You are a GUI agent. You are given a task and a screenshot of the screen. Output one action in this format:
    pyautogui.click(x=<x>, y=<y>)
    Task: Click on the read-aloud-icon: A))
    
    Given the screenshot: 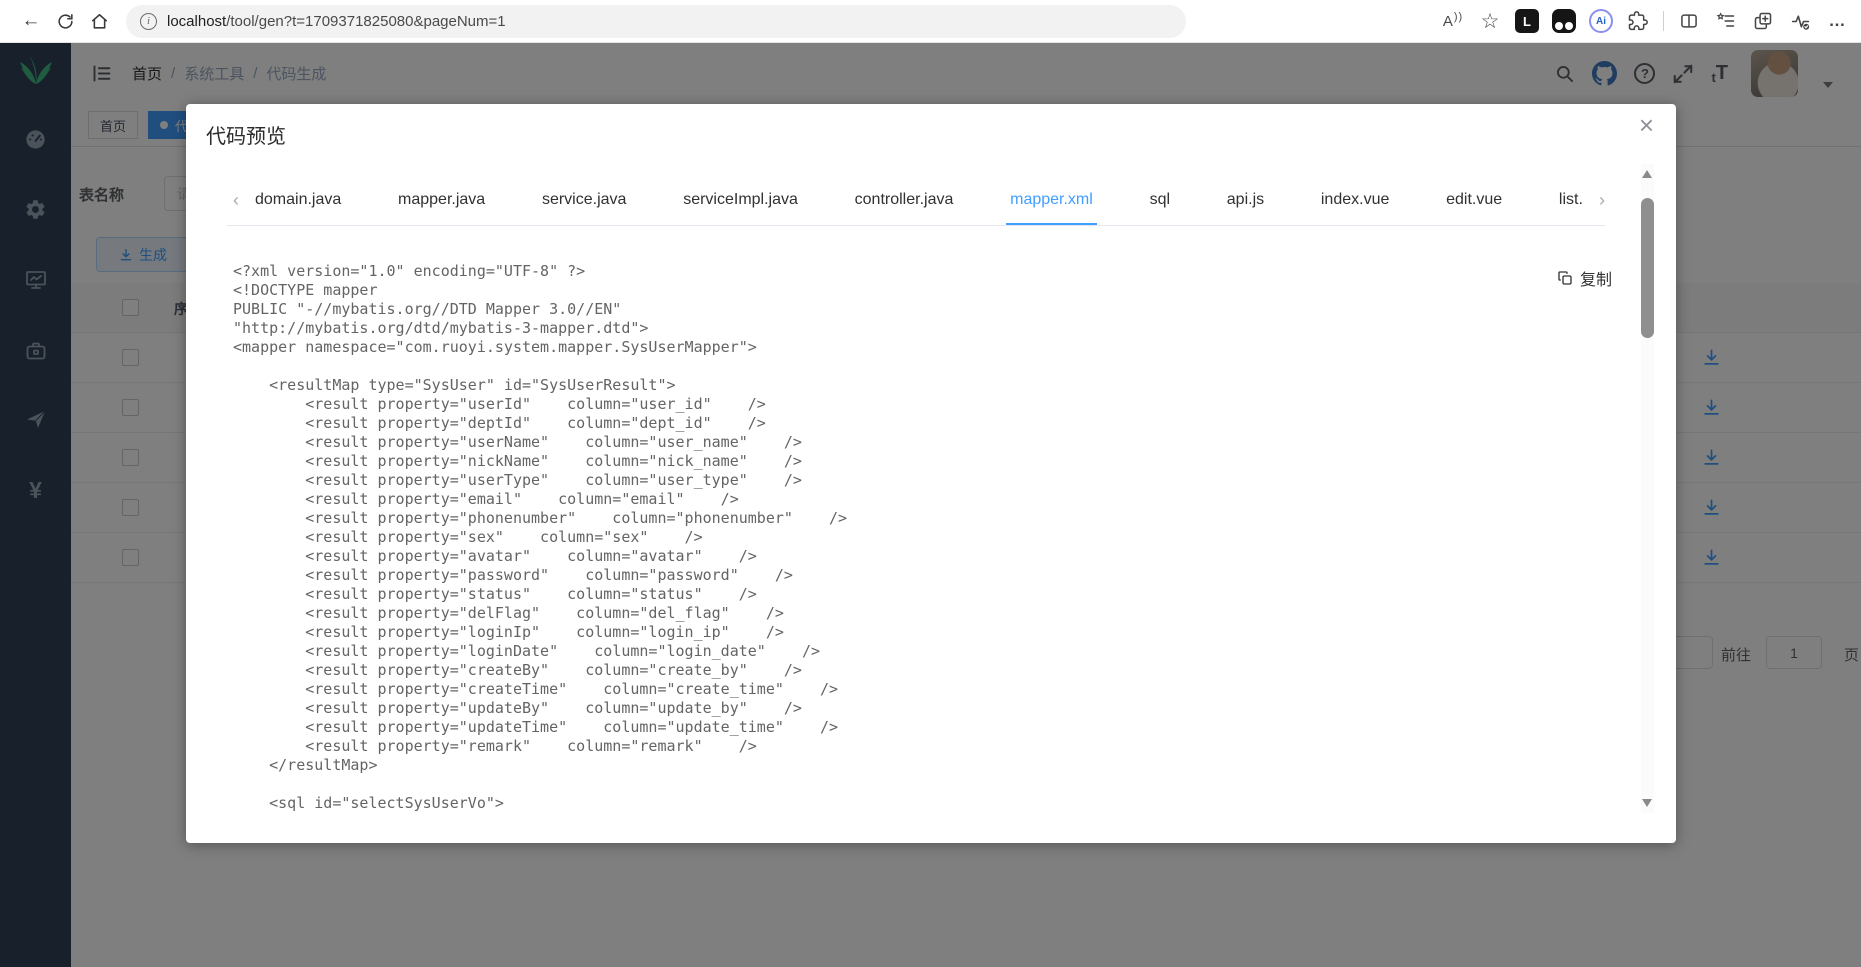 What is the action you would take?
    pyautogui.click(x=1453, y=21)
    